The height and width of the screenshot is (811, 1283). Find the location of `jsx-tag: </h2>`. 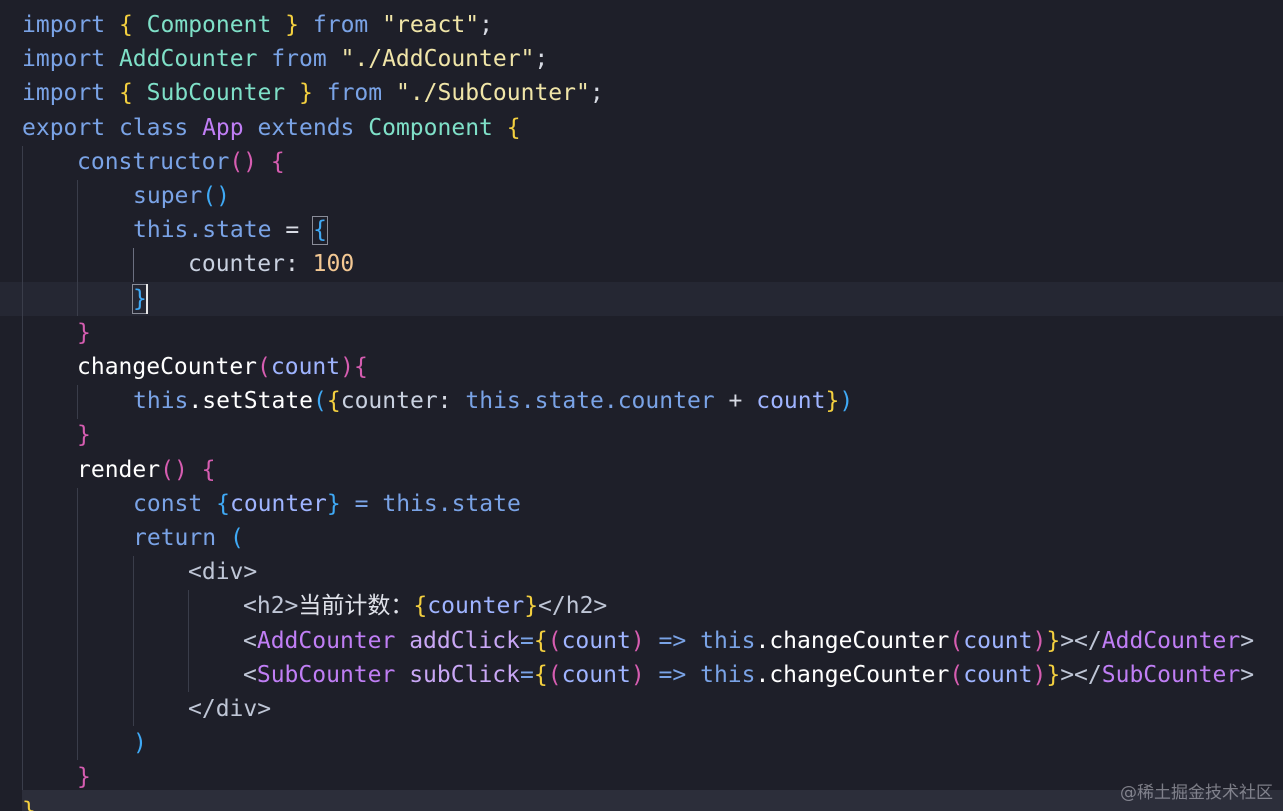

jsx-tag: </h2> is located at coordinates (573, 606).